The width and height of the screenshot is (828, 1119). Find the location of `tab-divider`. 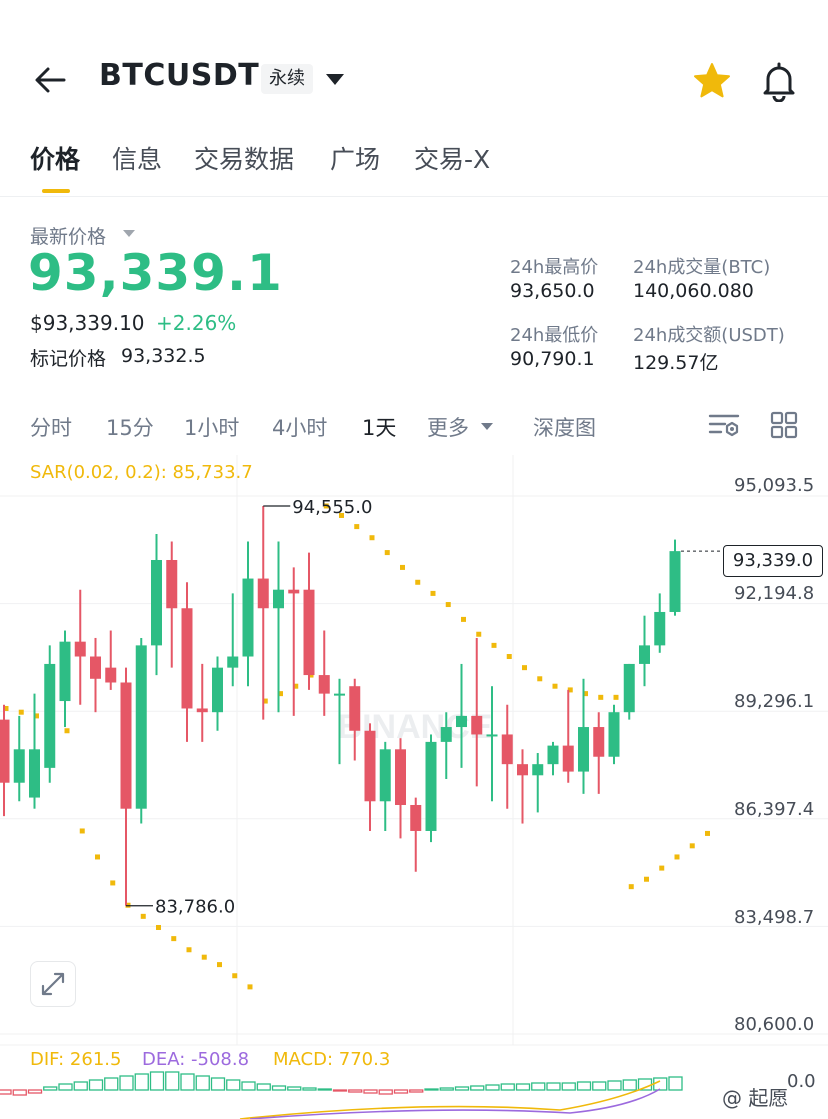

tab-divider is located at coordinates (414, 196).